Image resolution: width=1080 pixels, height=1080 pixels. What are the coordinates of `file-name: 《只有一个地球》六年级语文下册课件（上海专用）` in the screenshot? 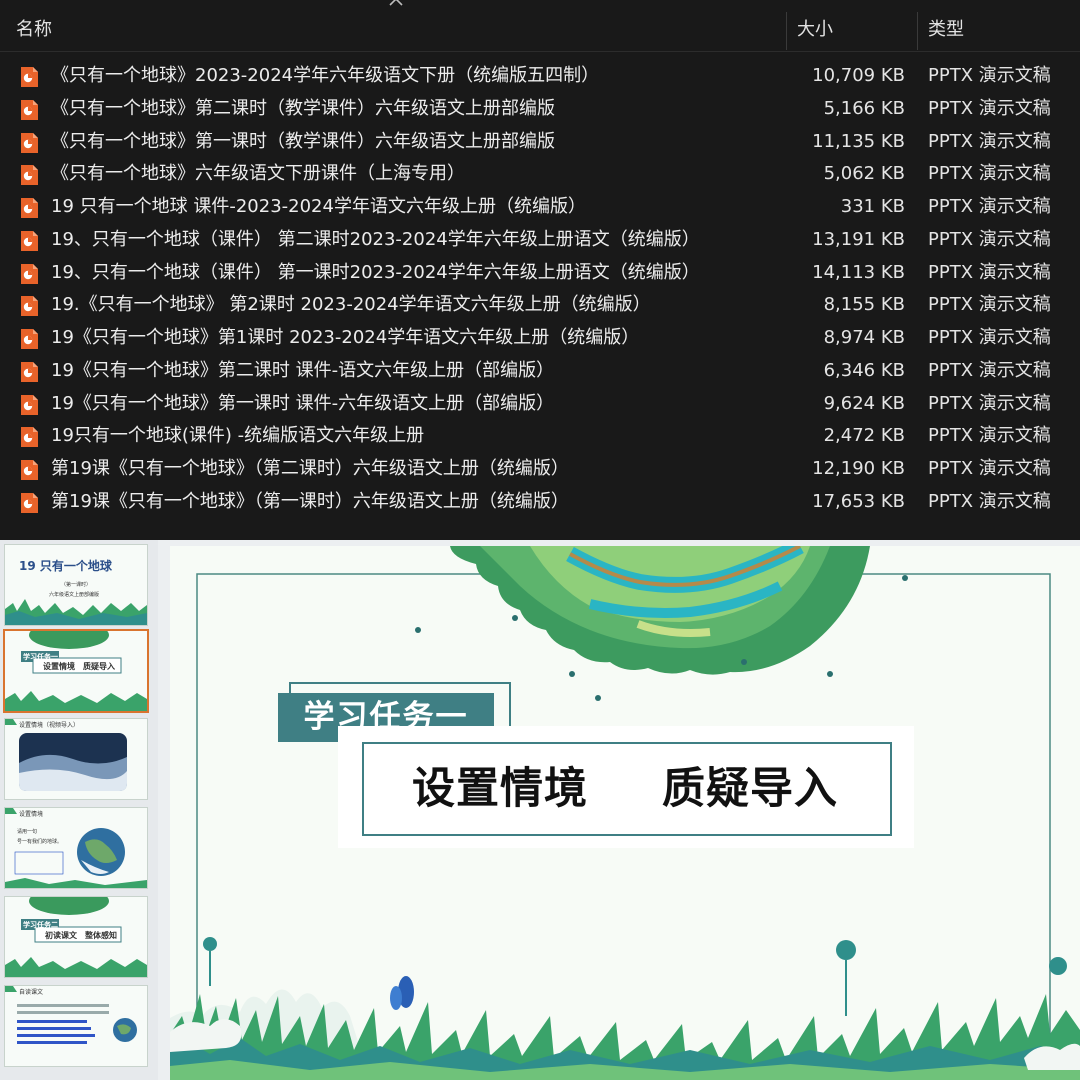 It's located at (258, 174).